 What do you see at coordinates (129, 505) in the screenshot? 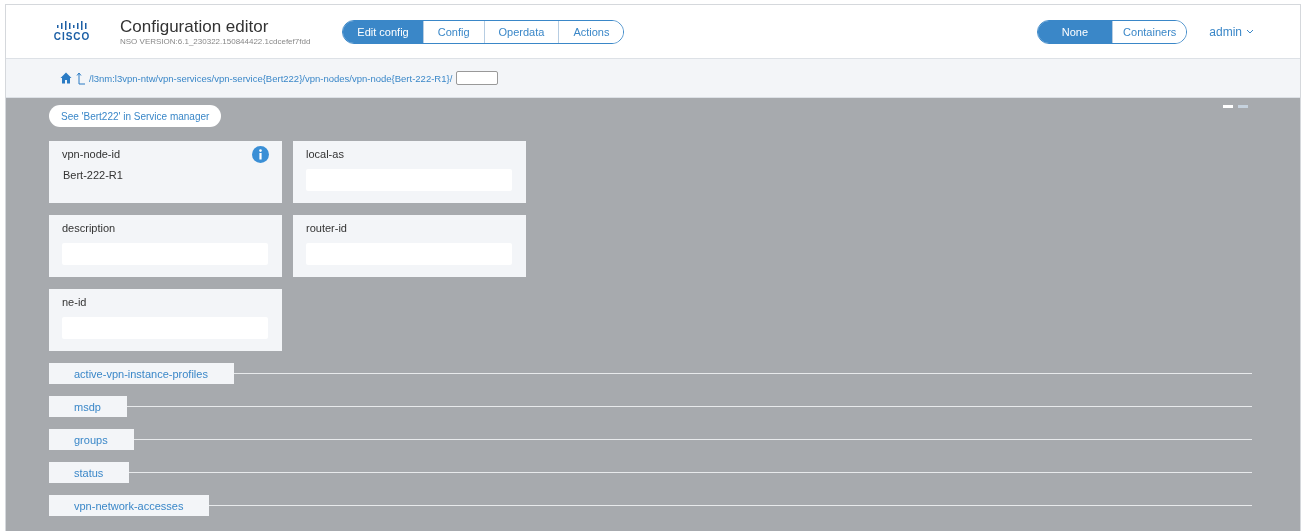
I see `container-node: vpn-network-accesses` at bounding box center [129, 505].